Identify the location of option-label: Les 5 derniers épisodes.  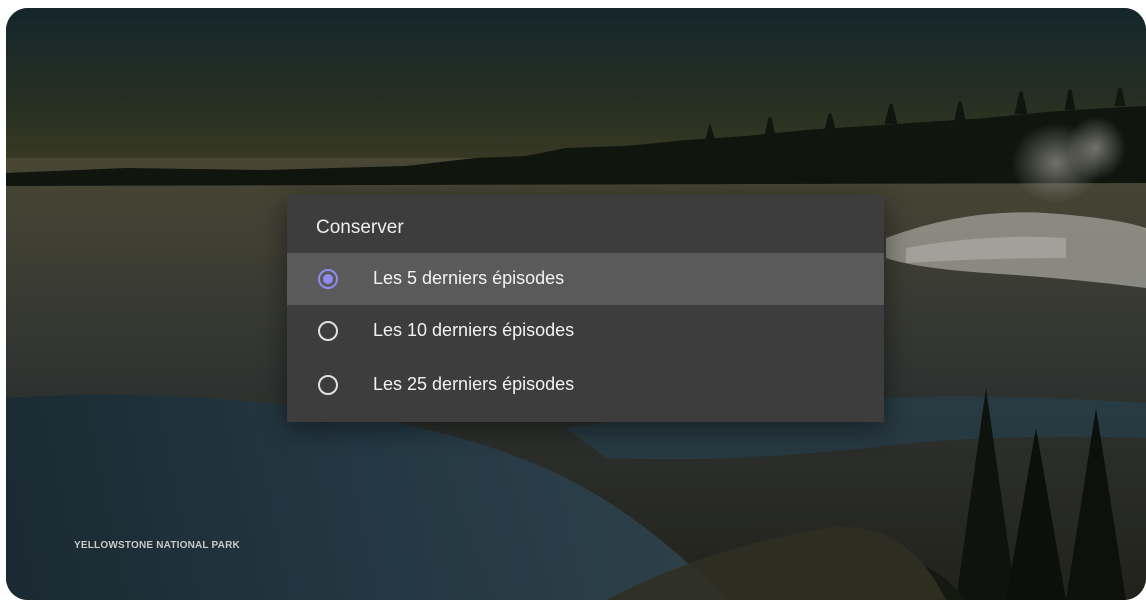
(469, 278).